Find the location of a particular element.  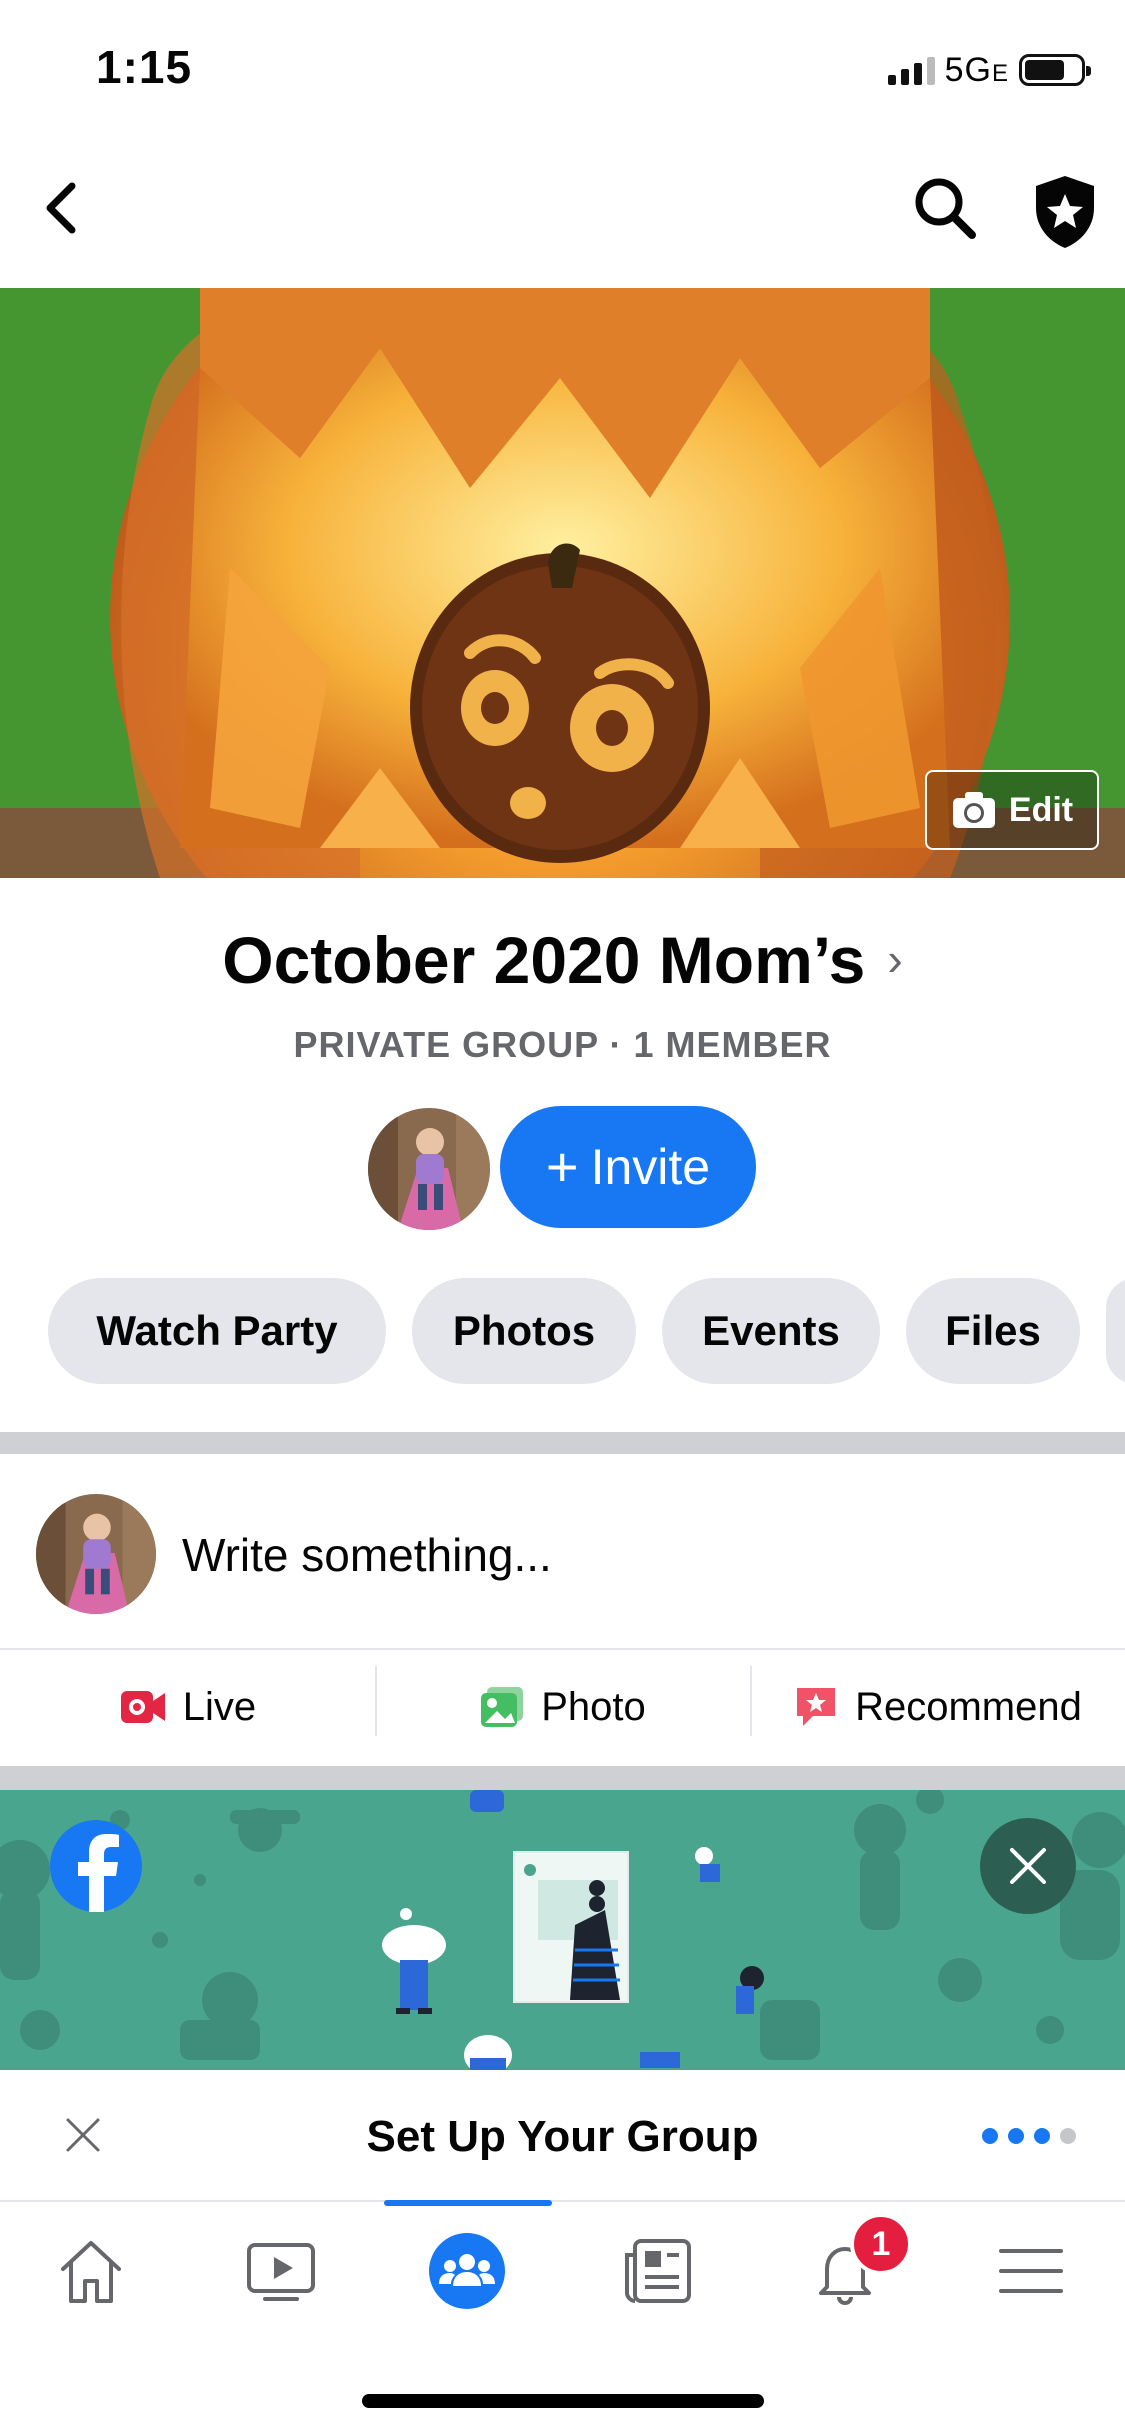

status-indicators: 5GE is located at coordinates (989, 70).